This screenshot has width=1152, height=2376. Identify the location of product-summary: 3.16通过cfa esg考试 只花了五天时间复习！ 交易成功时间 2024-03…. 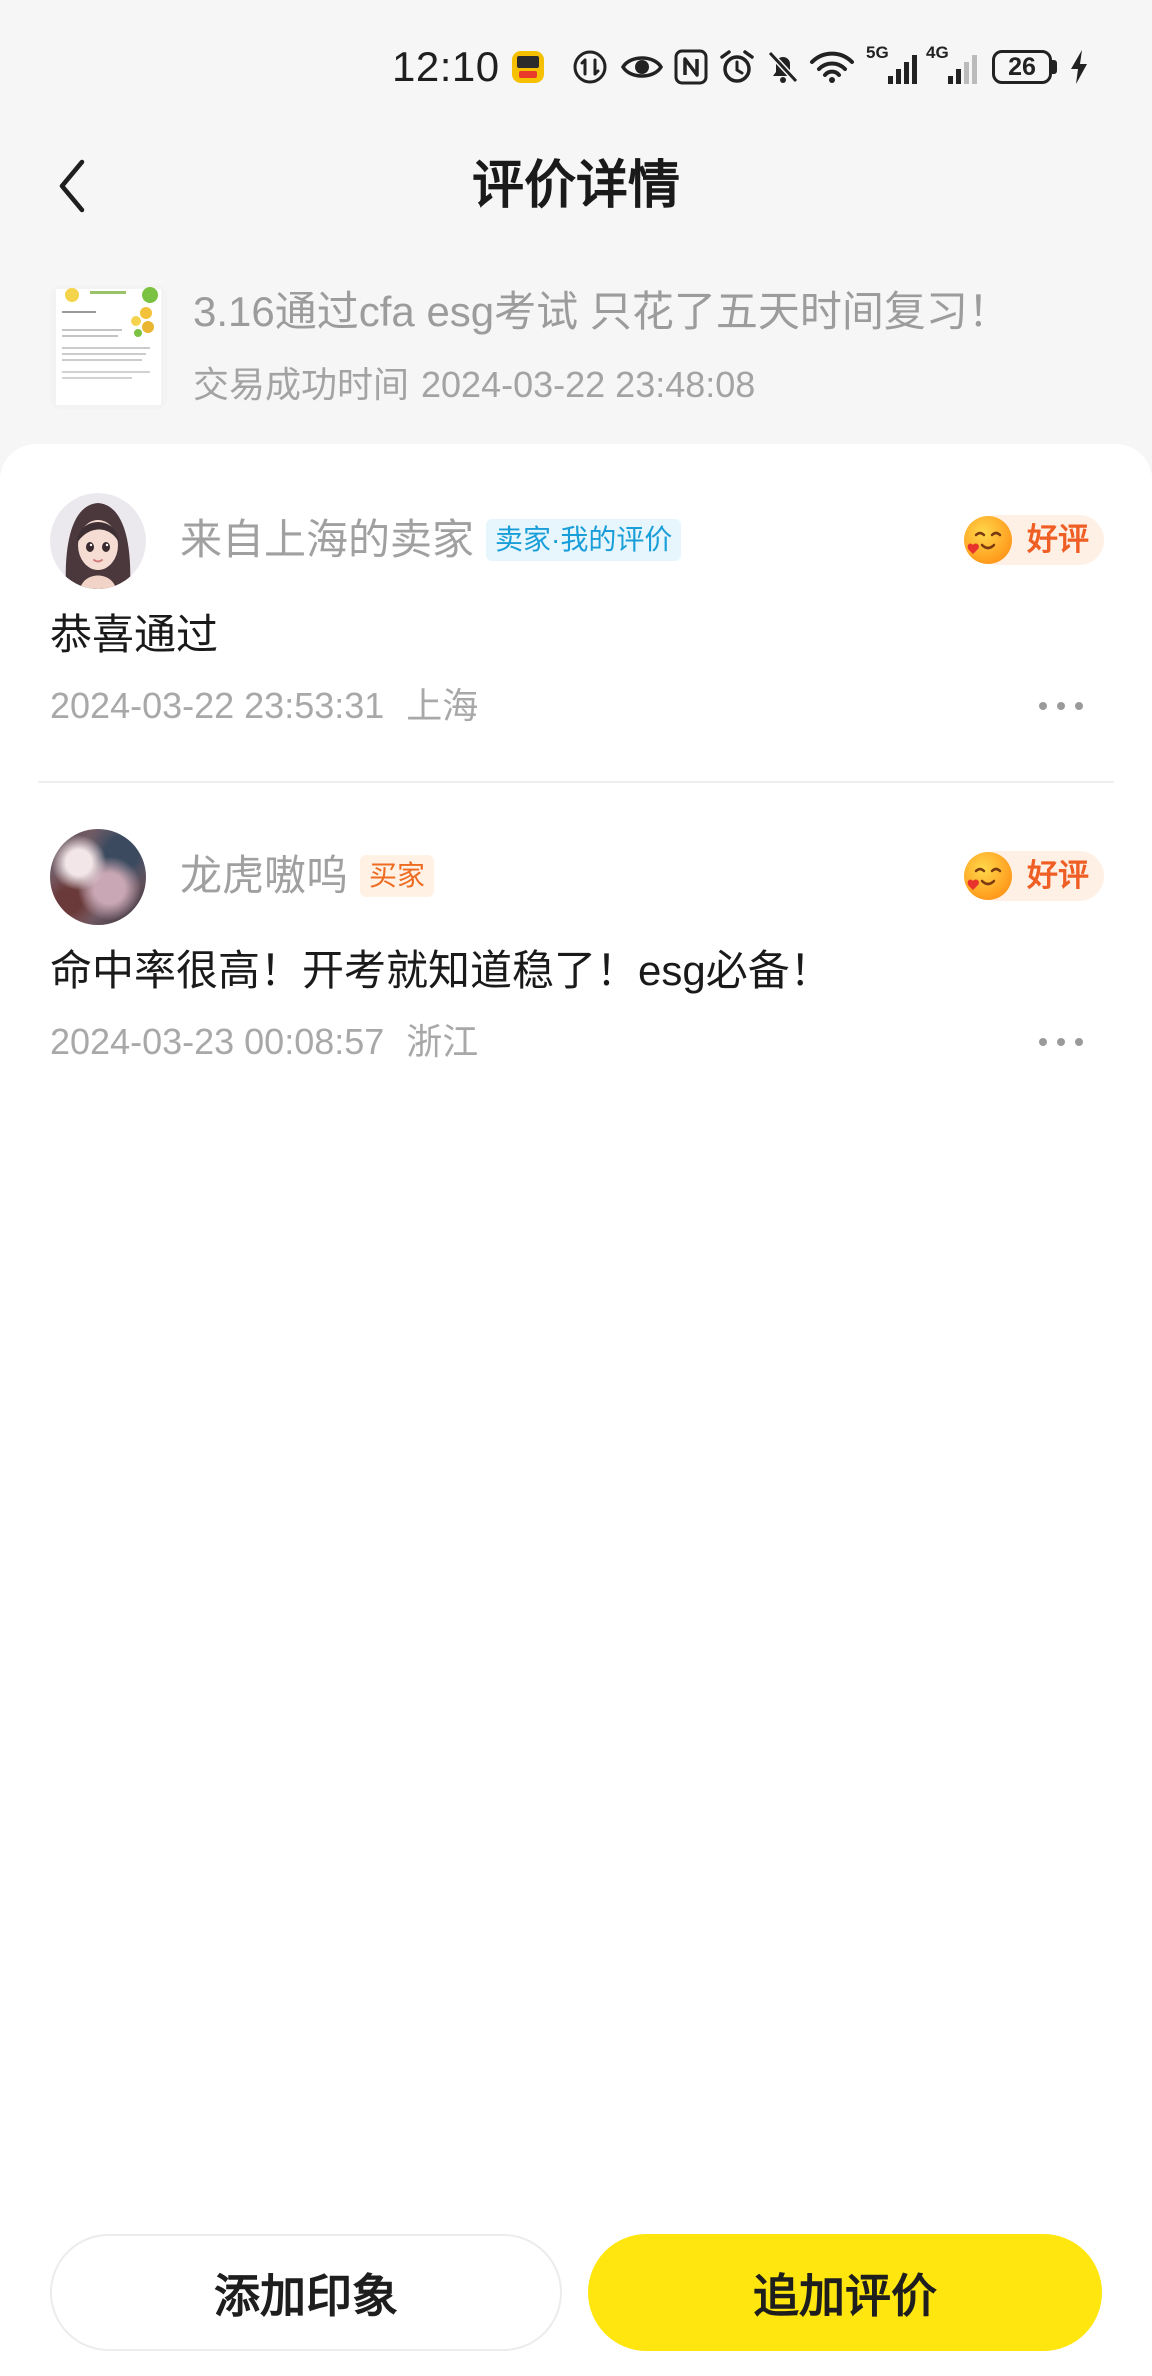
(576, 350).